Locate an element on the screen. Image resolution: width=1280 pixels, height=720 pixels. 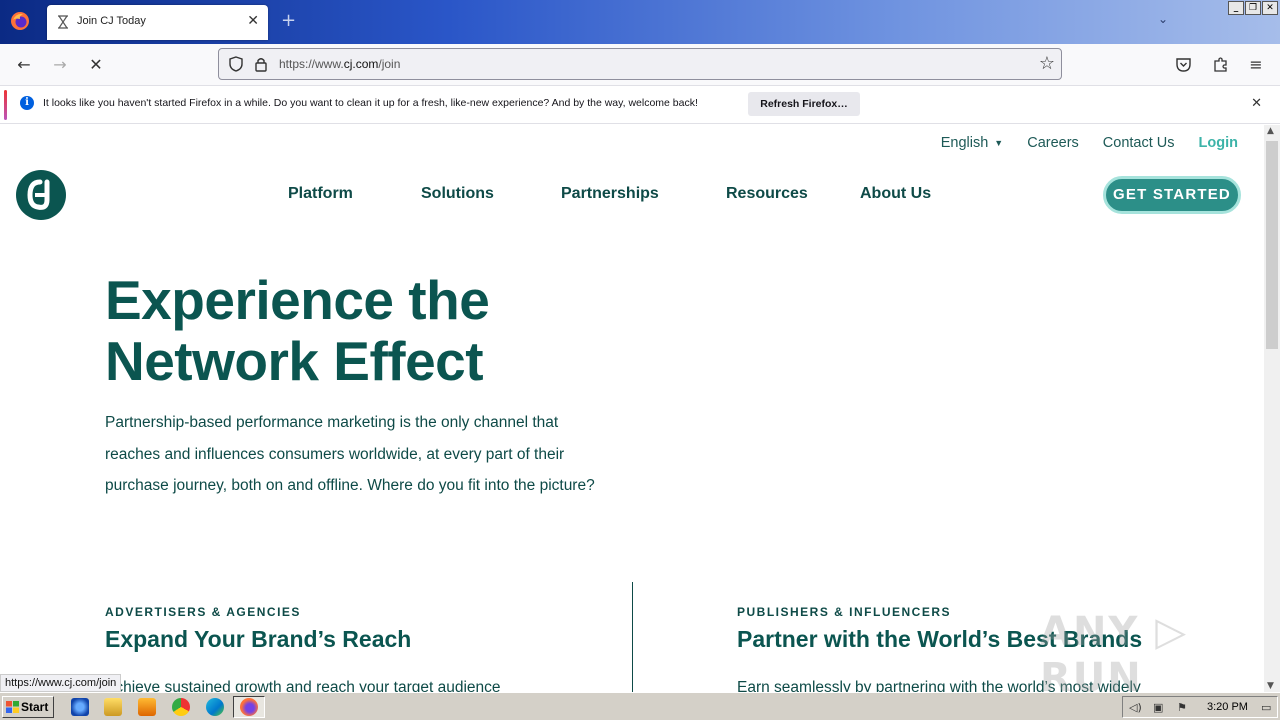
notification-accent is located at coordinates (5, 105).